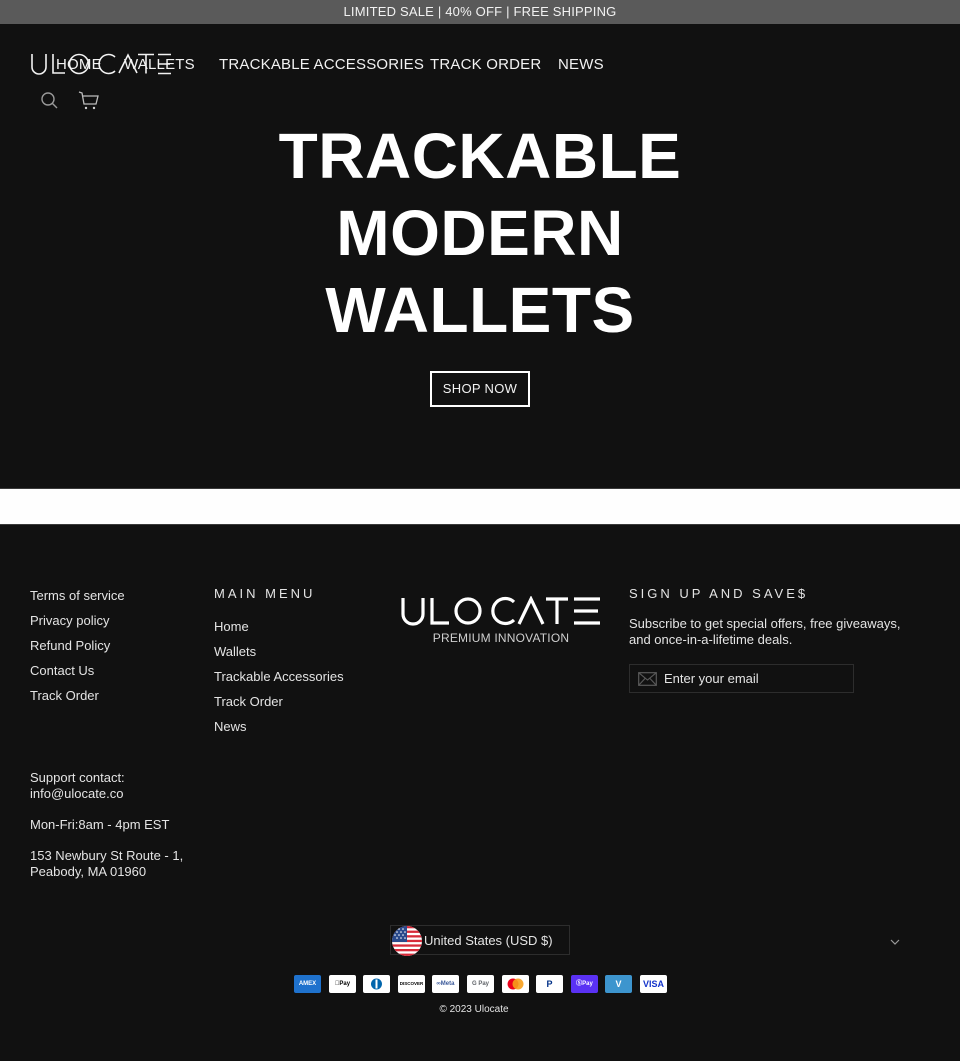  Describe the element at coordinates (584, 984) in the screenshot. I see `shop-pay-icon: ⓈPay` at that location.